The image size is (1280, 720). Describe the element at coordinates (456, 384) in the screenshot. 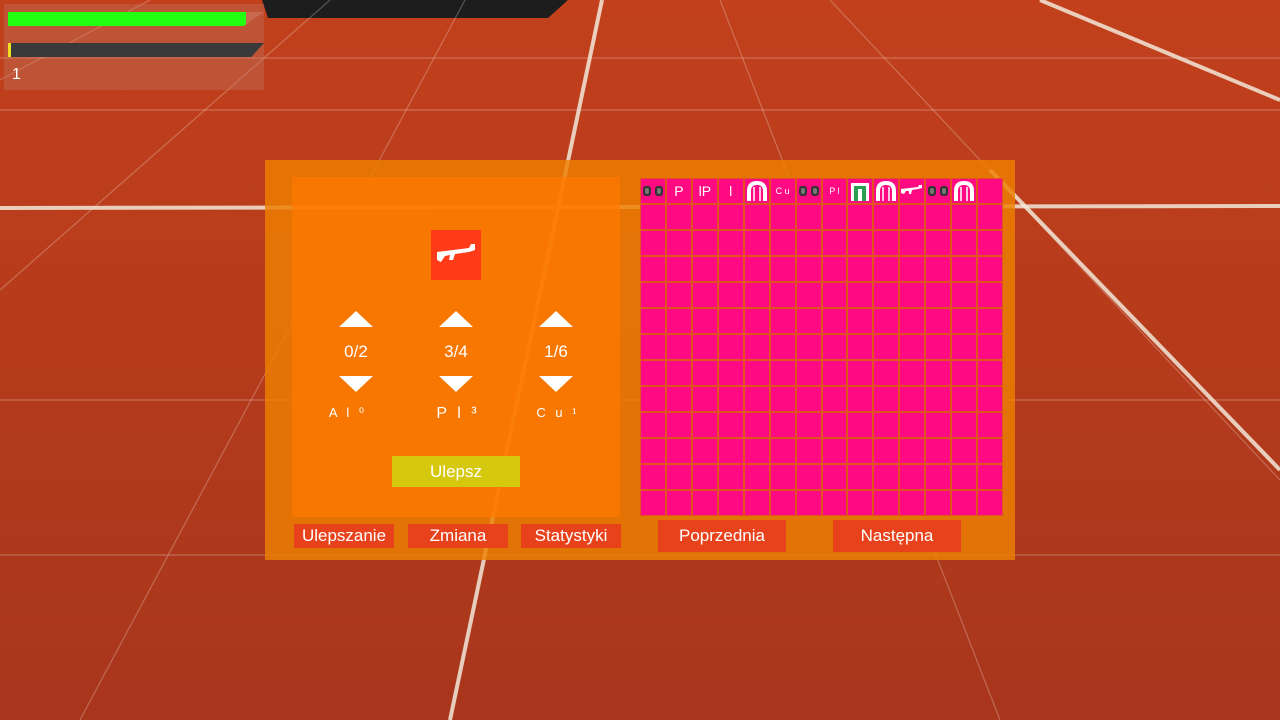

I see `stat-2-decrease-arrow` at that location.